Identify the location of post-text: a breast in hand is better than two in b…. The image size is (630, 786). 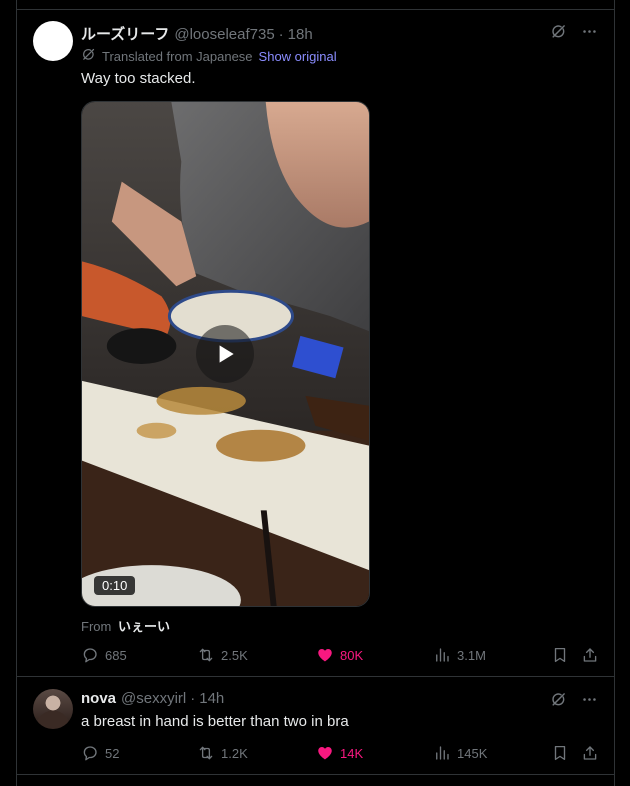
(215, 721).